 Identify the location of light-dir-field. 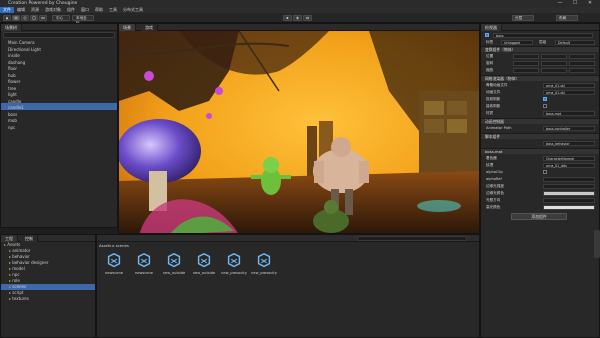
(569, 200).